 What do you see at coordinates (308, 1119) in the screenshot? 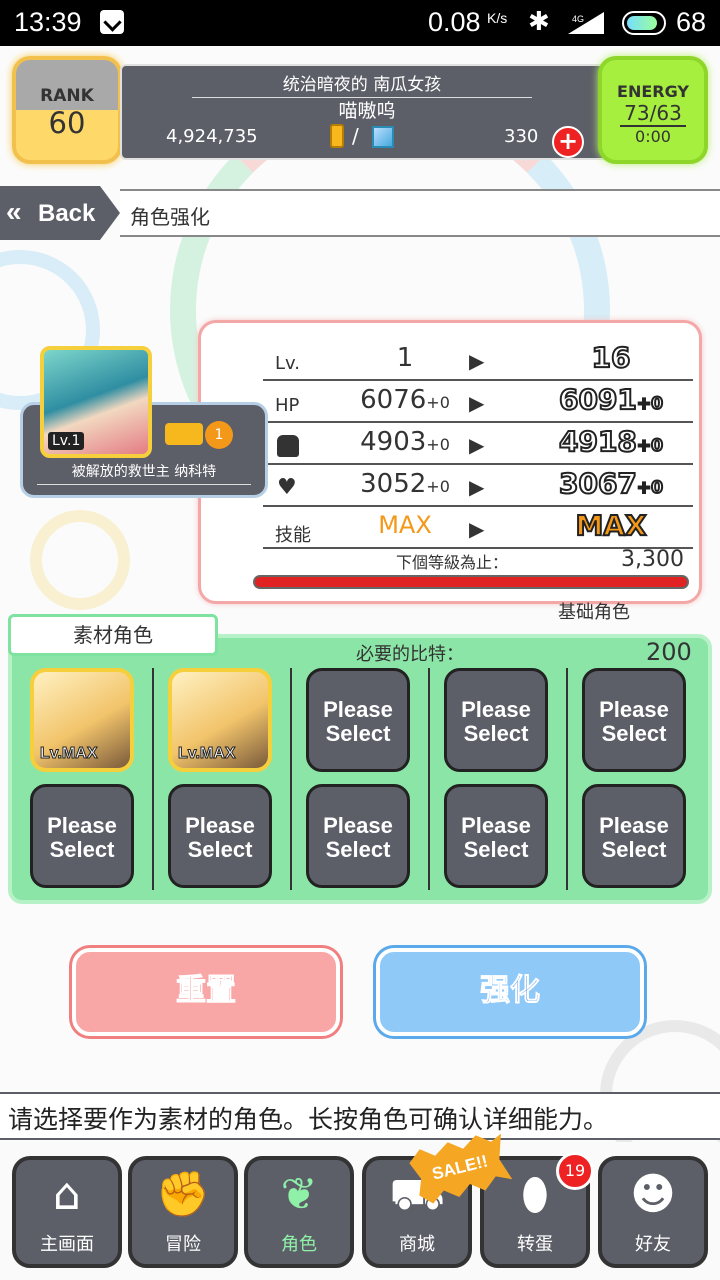
I see `hint-text: 请选择要作为素材的角色。长按角色可确认详细能力。` at bounding box center [308, 1119].